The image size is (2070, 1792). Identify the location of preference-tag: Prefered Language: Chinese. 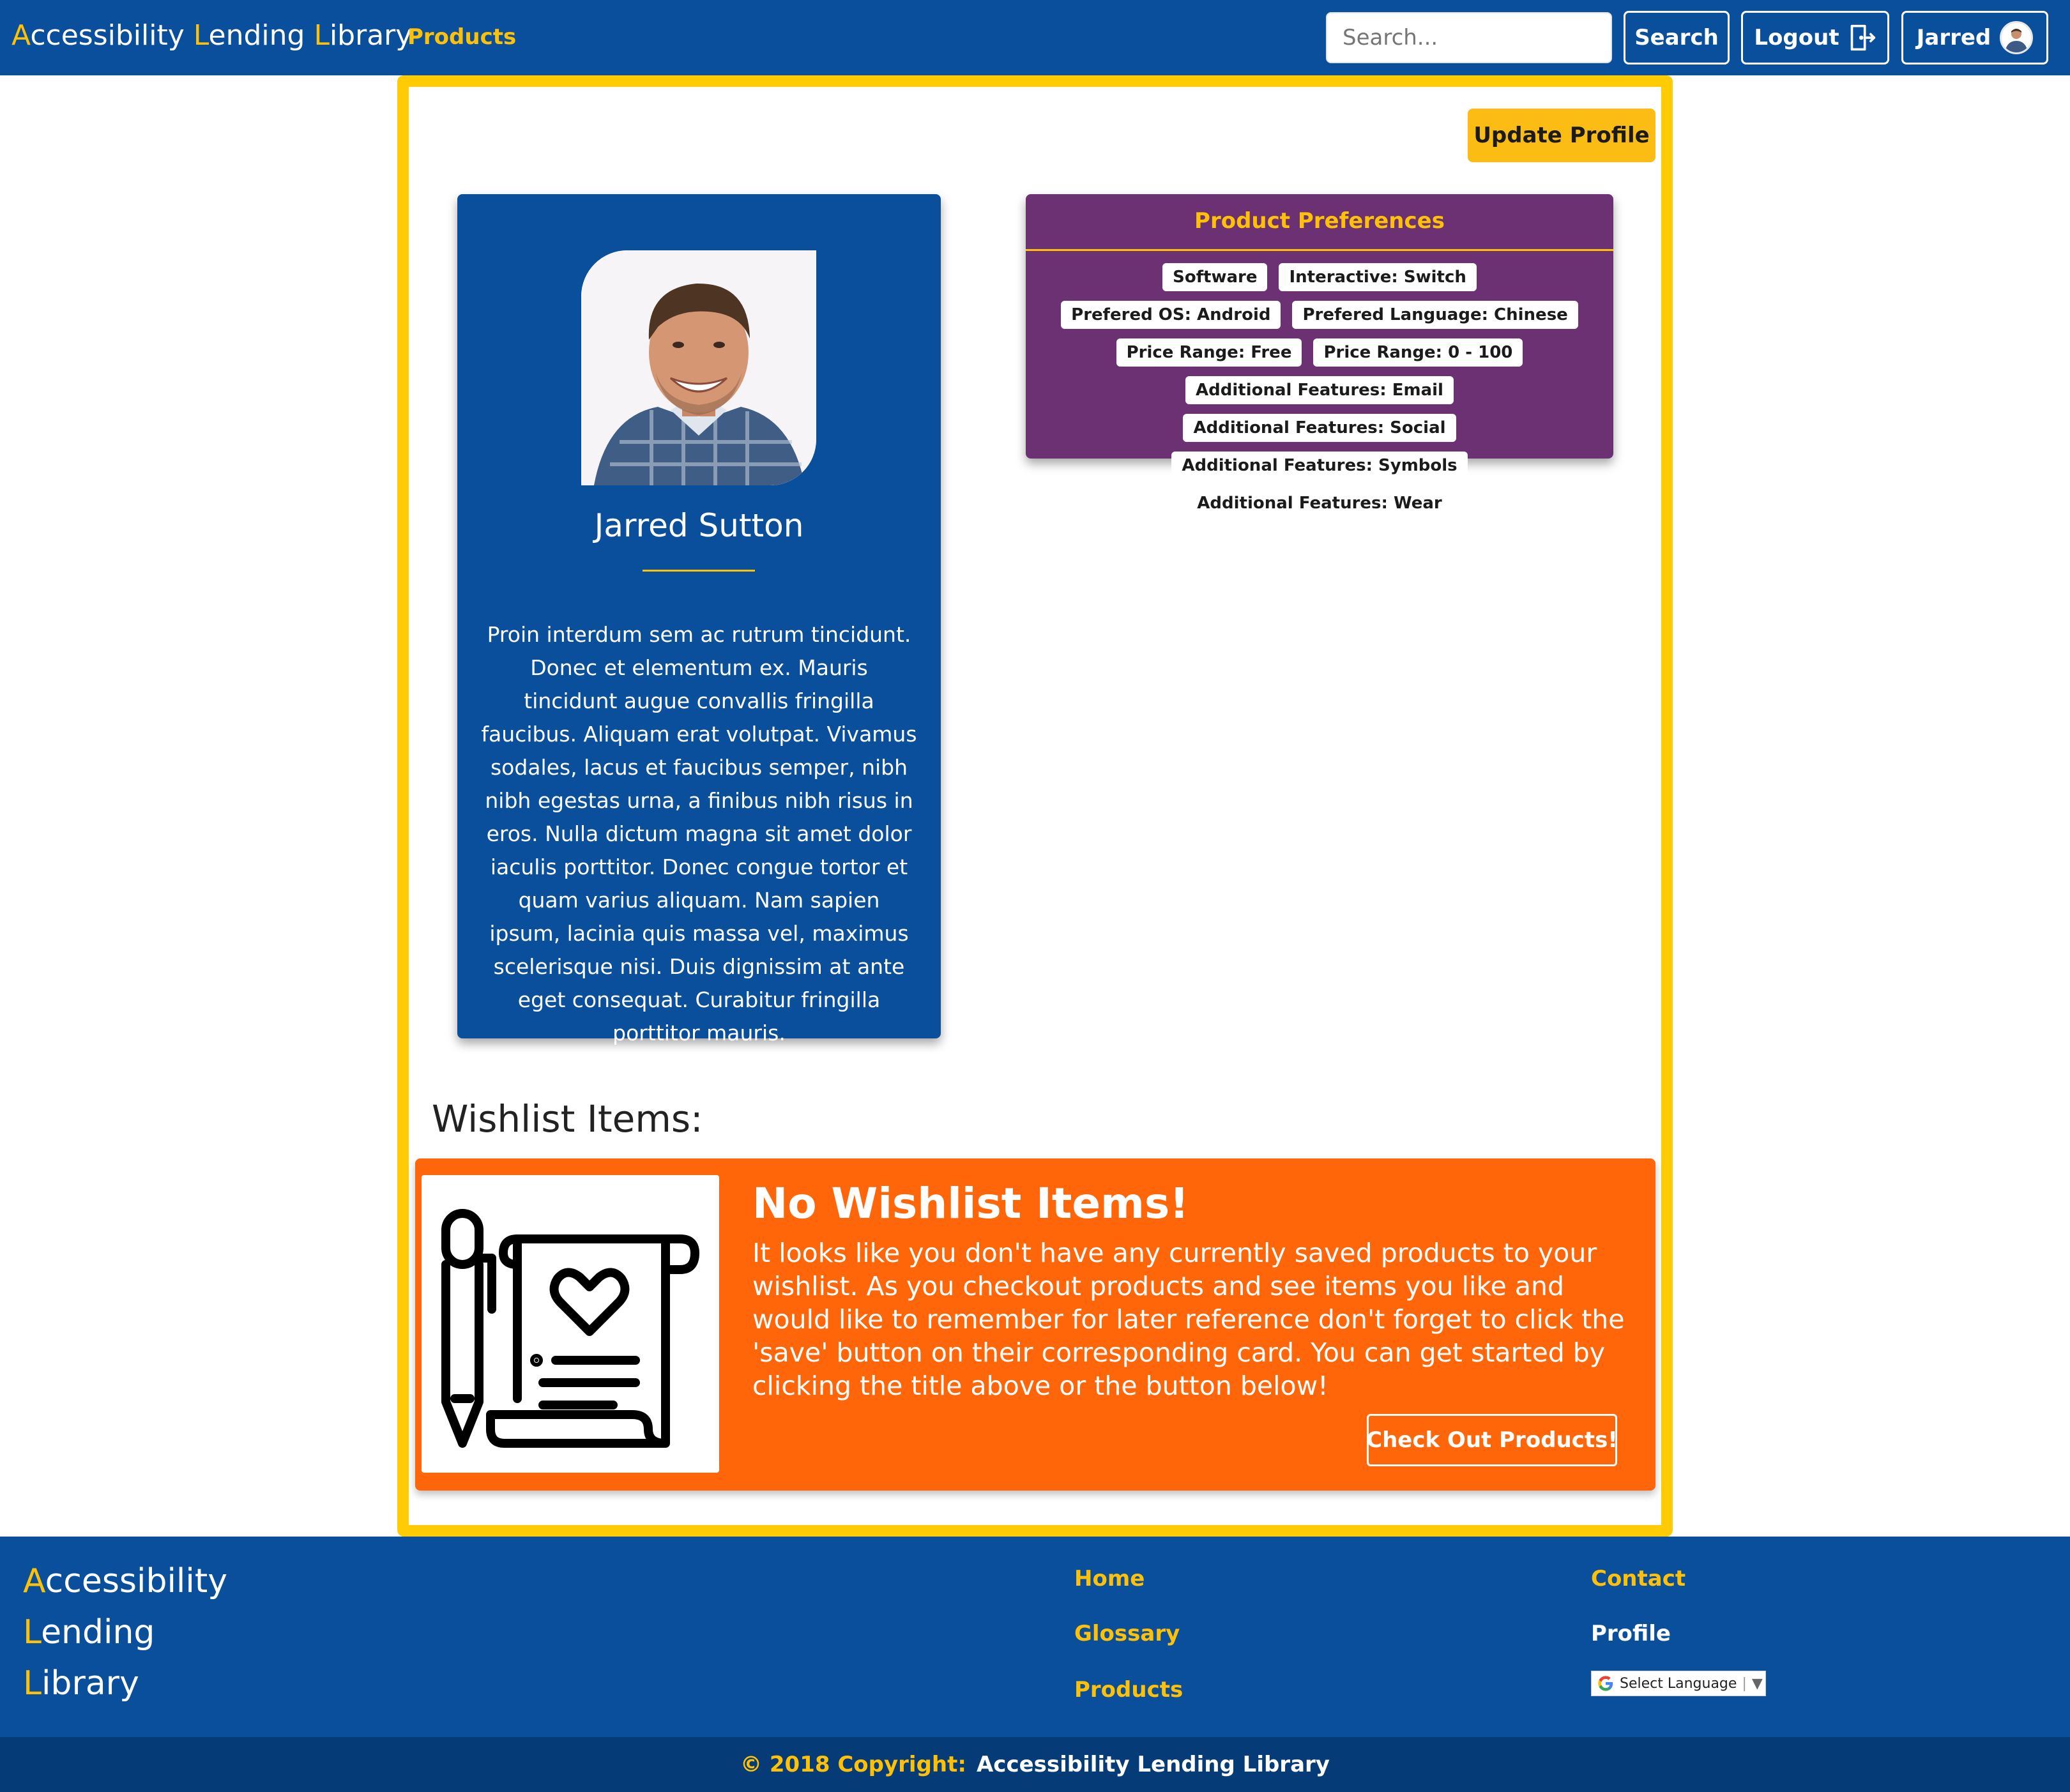
(1435, 315).